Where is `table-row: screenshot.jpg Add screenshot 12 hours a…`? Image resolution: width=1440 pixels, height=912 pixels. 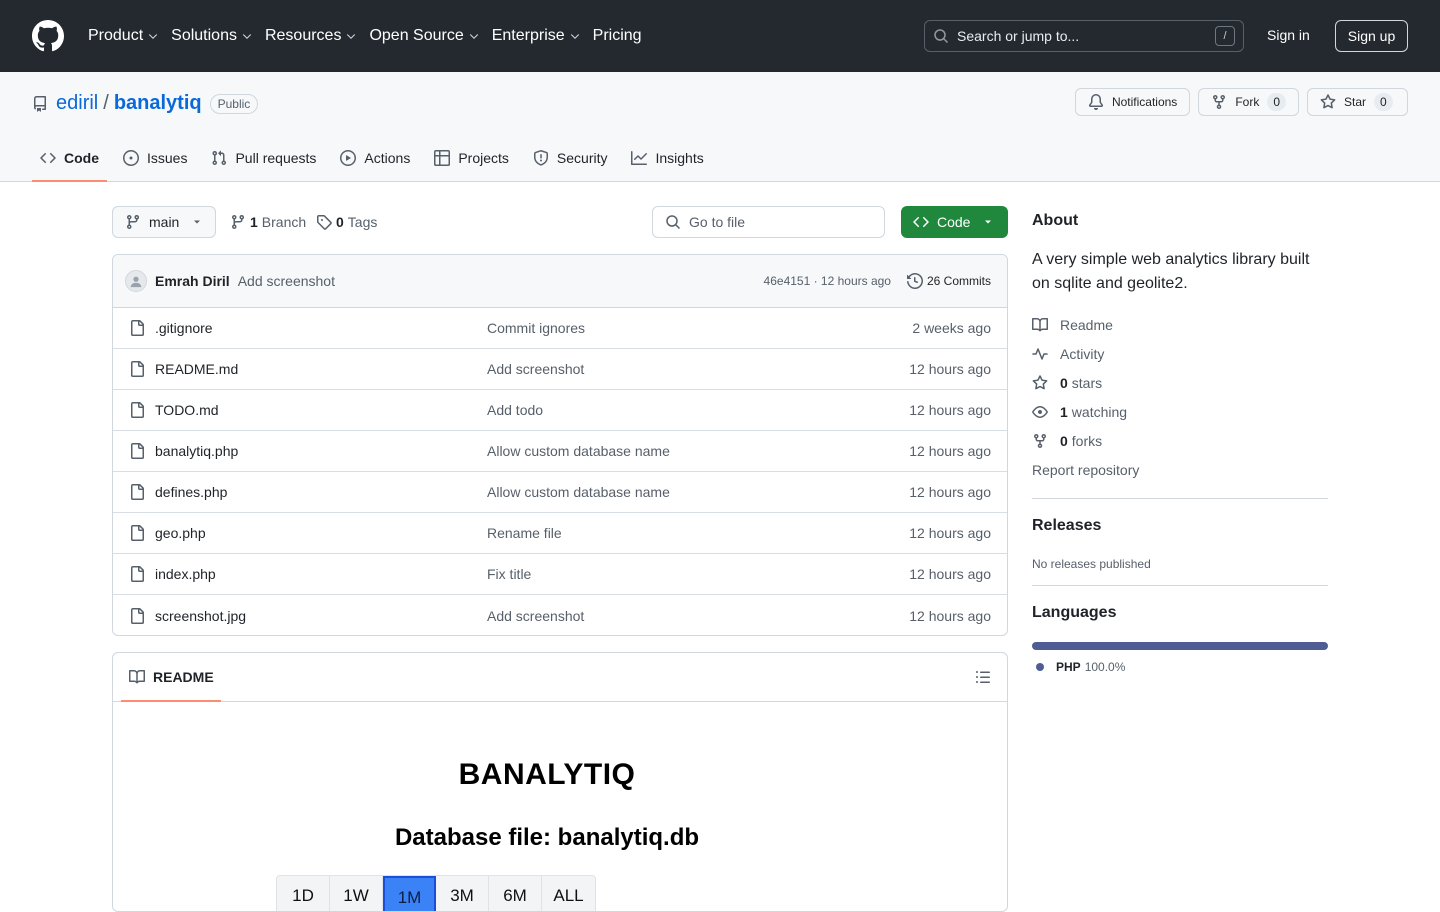 table-row: screenshot.jpg Add screenshot 12 hours a… is located at coordinates (560, 615).